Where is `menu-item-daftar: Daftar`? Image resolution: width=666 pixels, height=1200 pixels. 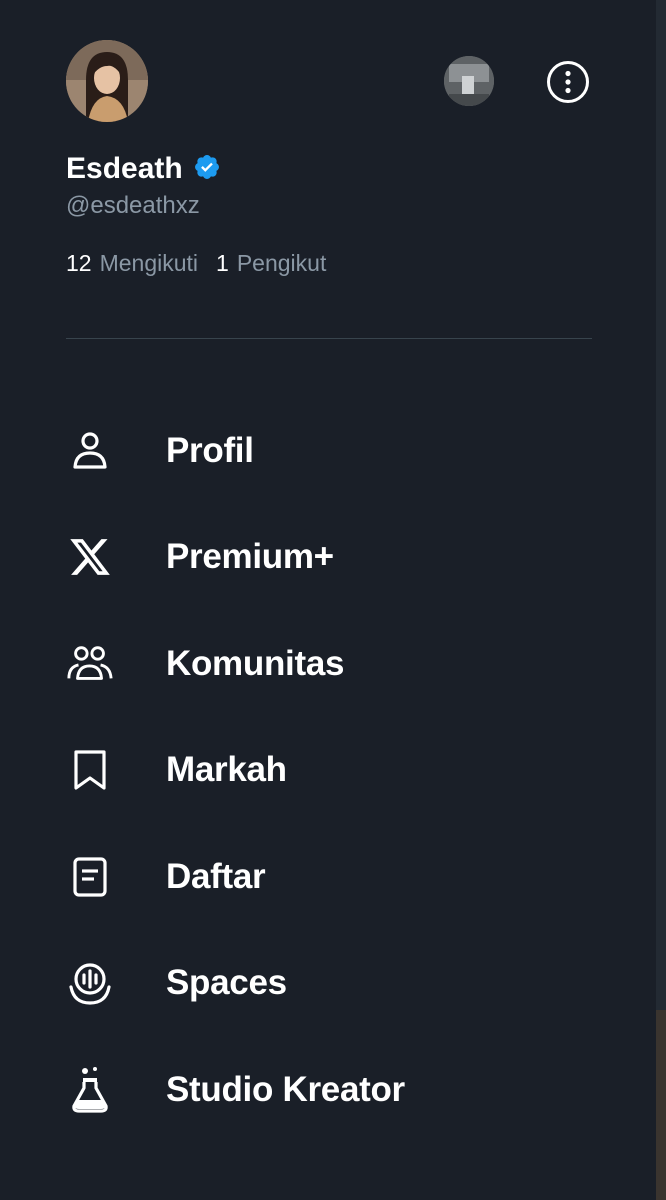 menu-item-daftar: Daftar is located at coordinates (346, 877).